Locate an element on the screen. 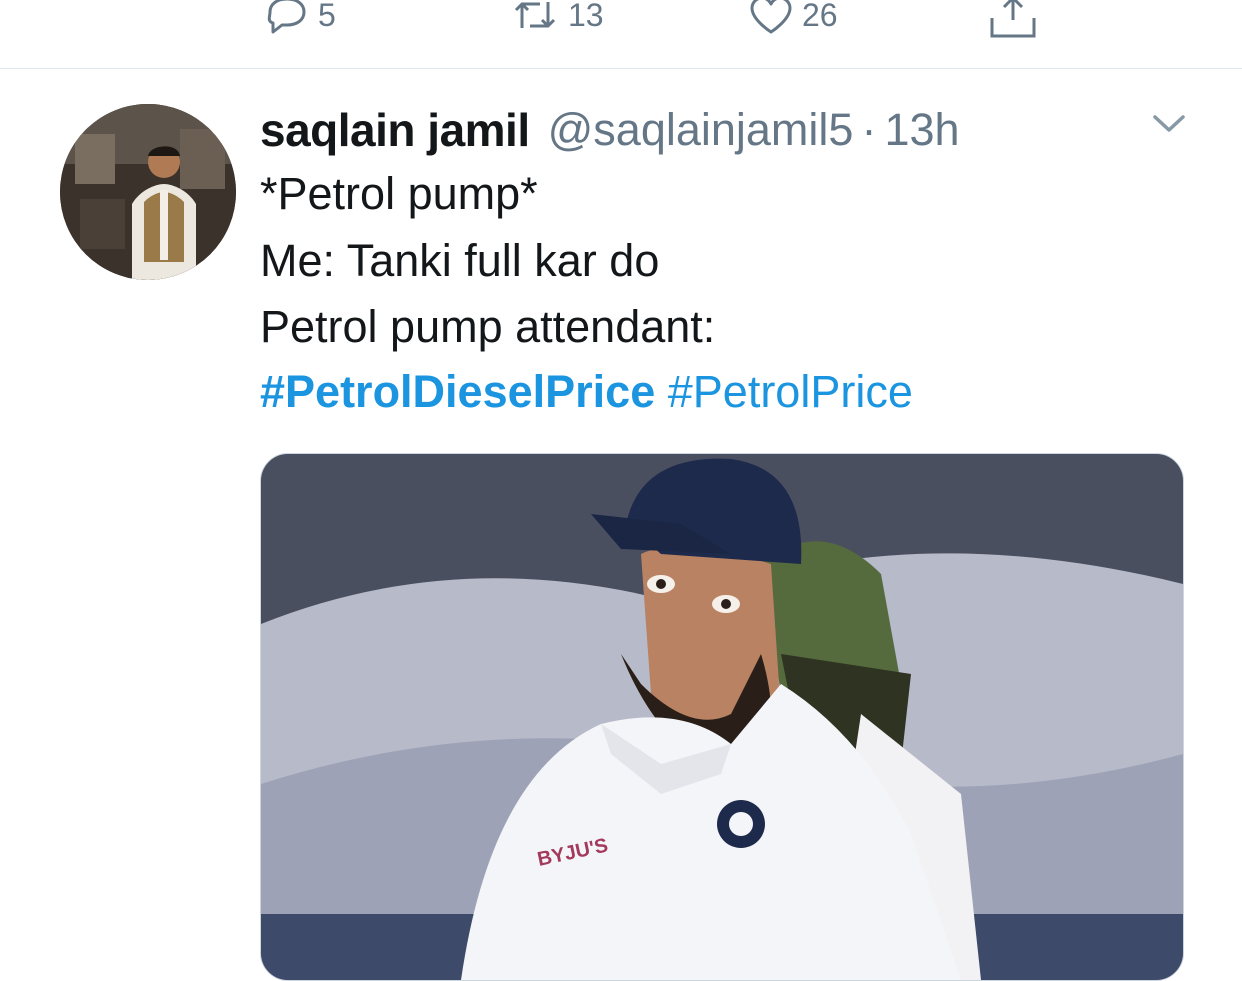 The image size is (1242, 981). heart-icon is located at coordinates (771, 20).